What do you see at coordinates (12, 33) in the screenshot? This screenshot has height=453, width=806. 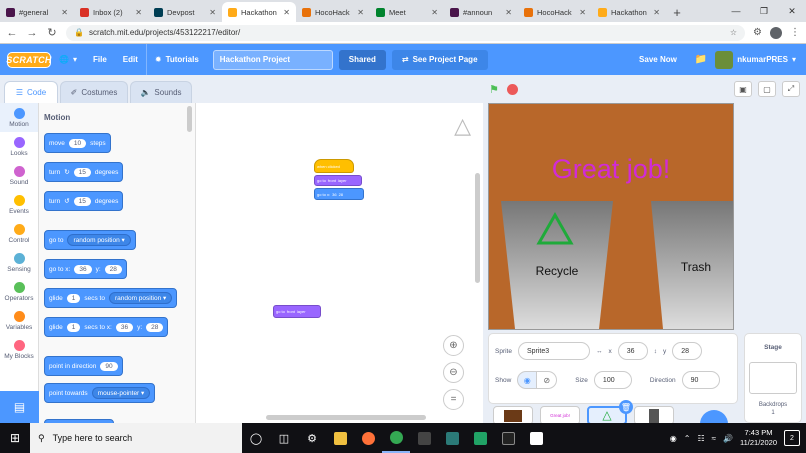 I see `back-icon: ←` at bounding box center [12, 33].